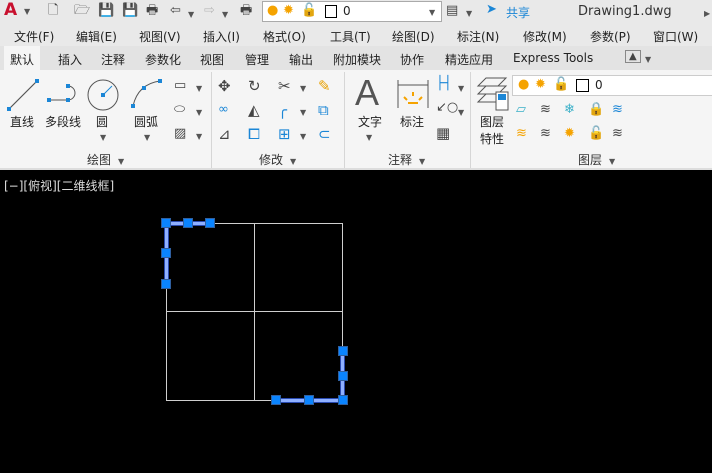 This screenshot has width=712, height=473. Describe the element at coordinates (400, 159) in the screenshot. I see `annotation-panel-title: 注释` at that location.